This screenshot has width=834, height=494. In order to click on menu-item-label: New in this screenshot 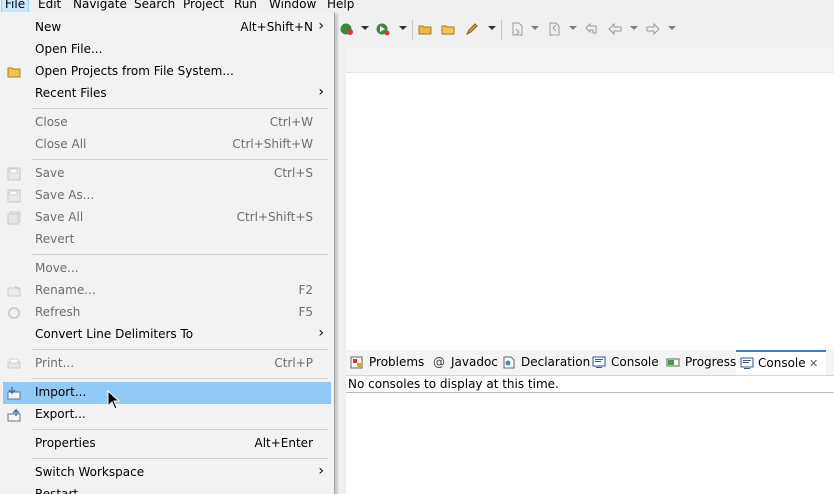, I will do `click(48, 27)`.